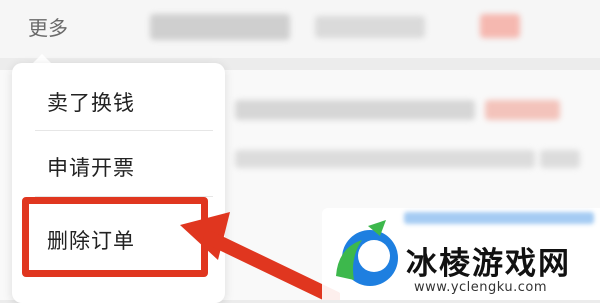  What do you see at coordinates (91, 167) in the screenshot?
I see `menu-item-invoice: 申请开票` at bounding box center [91, 167].